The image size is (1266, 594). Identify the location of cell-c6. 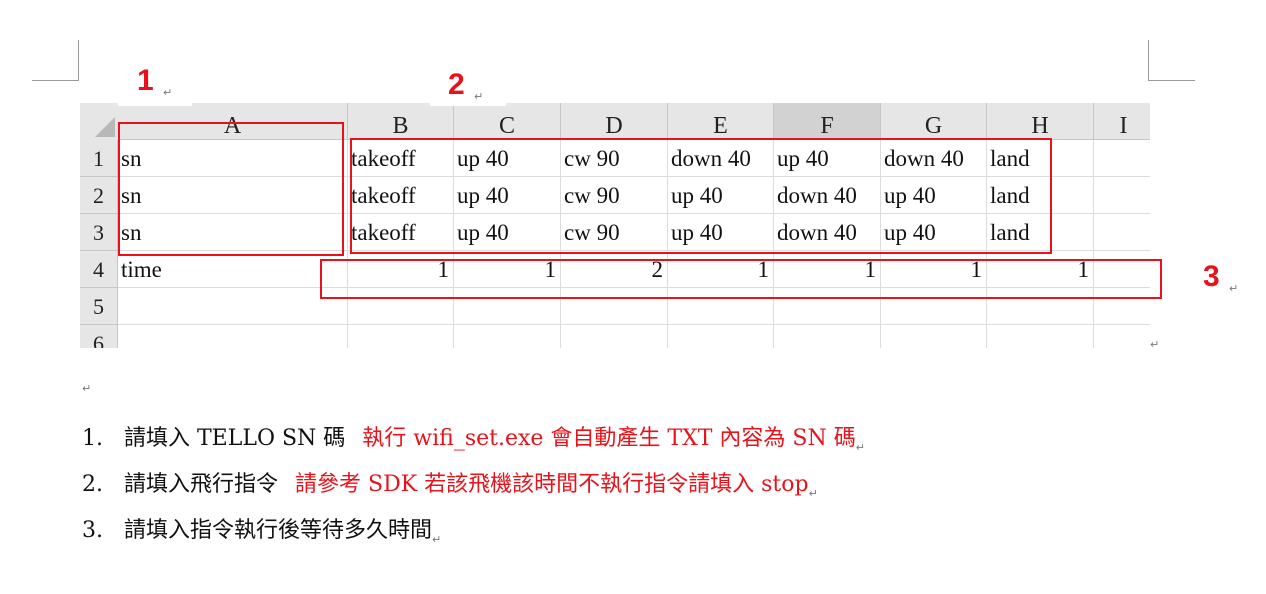
(507, 336).